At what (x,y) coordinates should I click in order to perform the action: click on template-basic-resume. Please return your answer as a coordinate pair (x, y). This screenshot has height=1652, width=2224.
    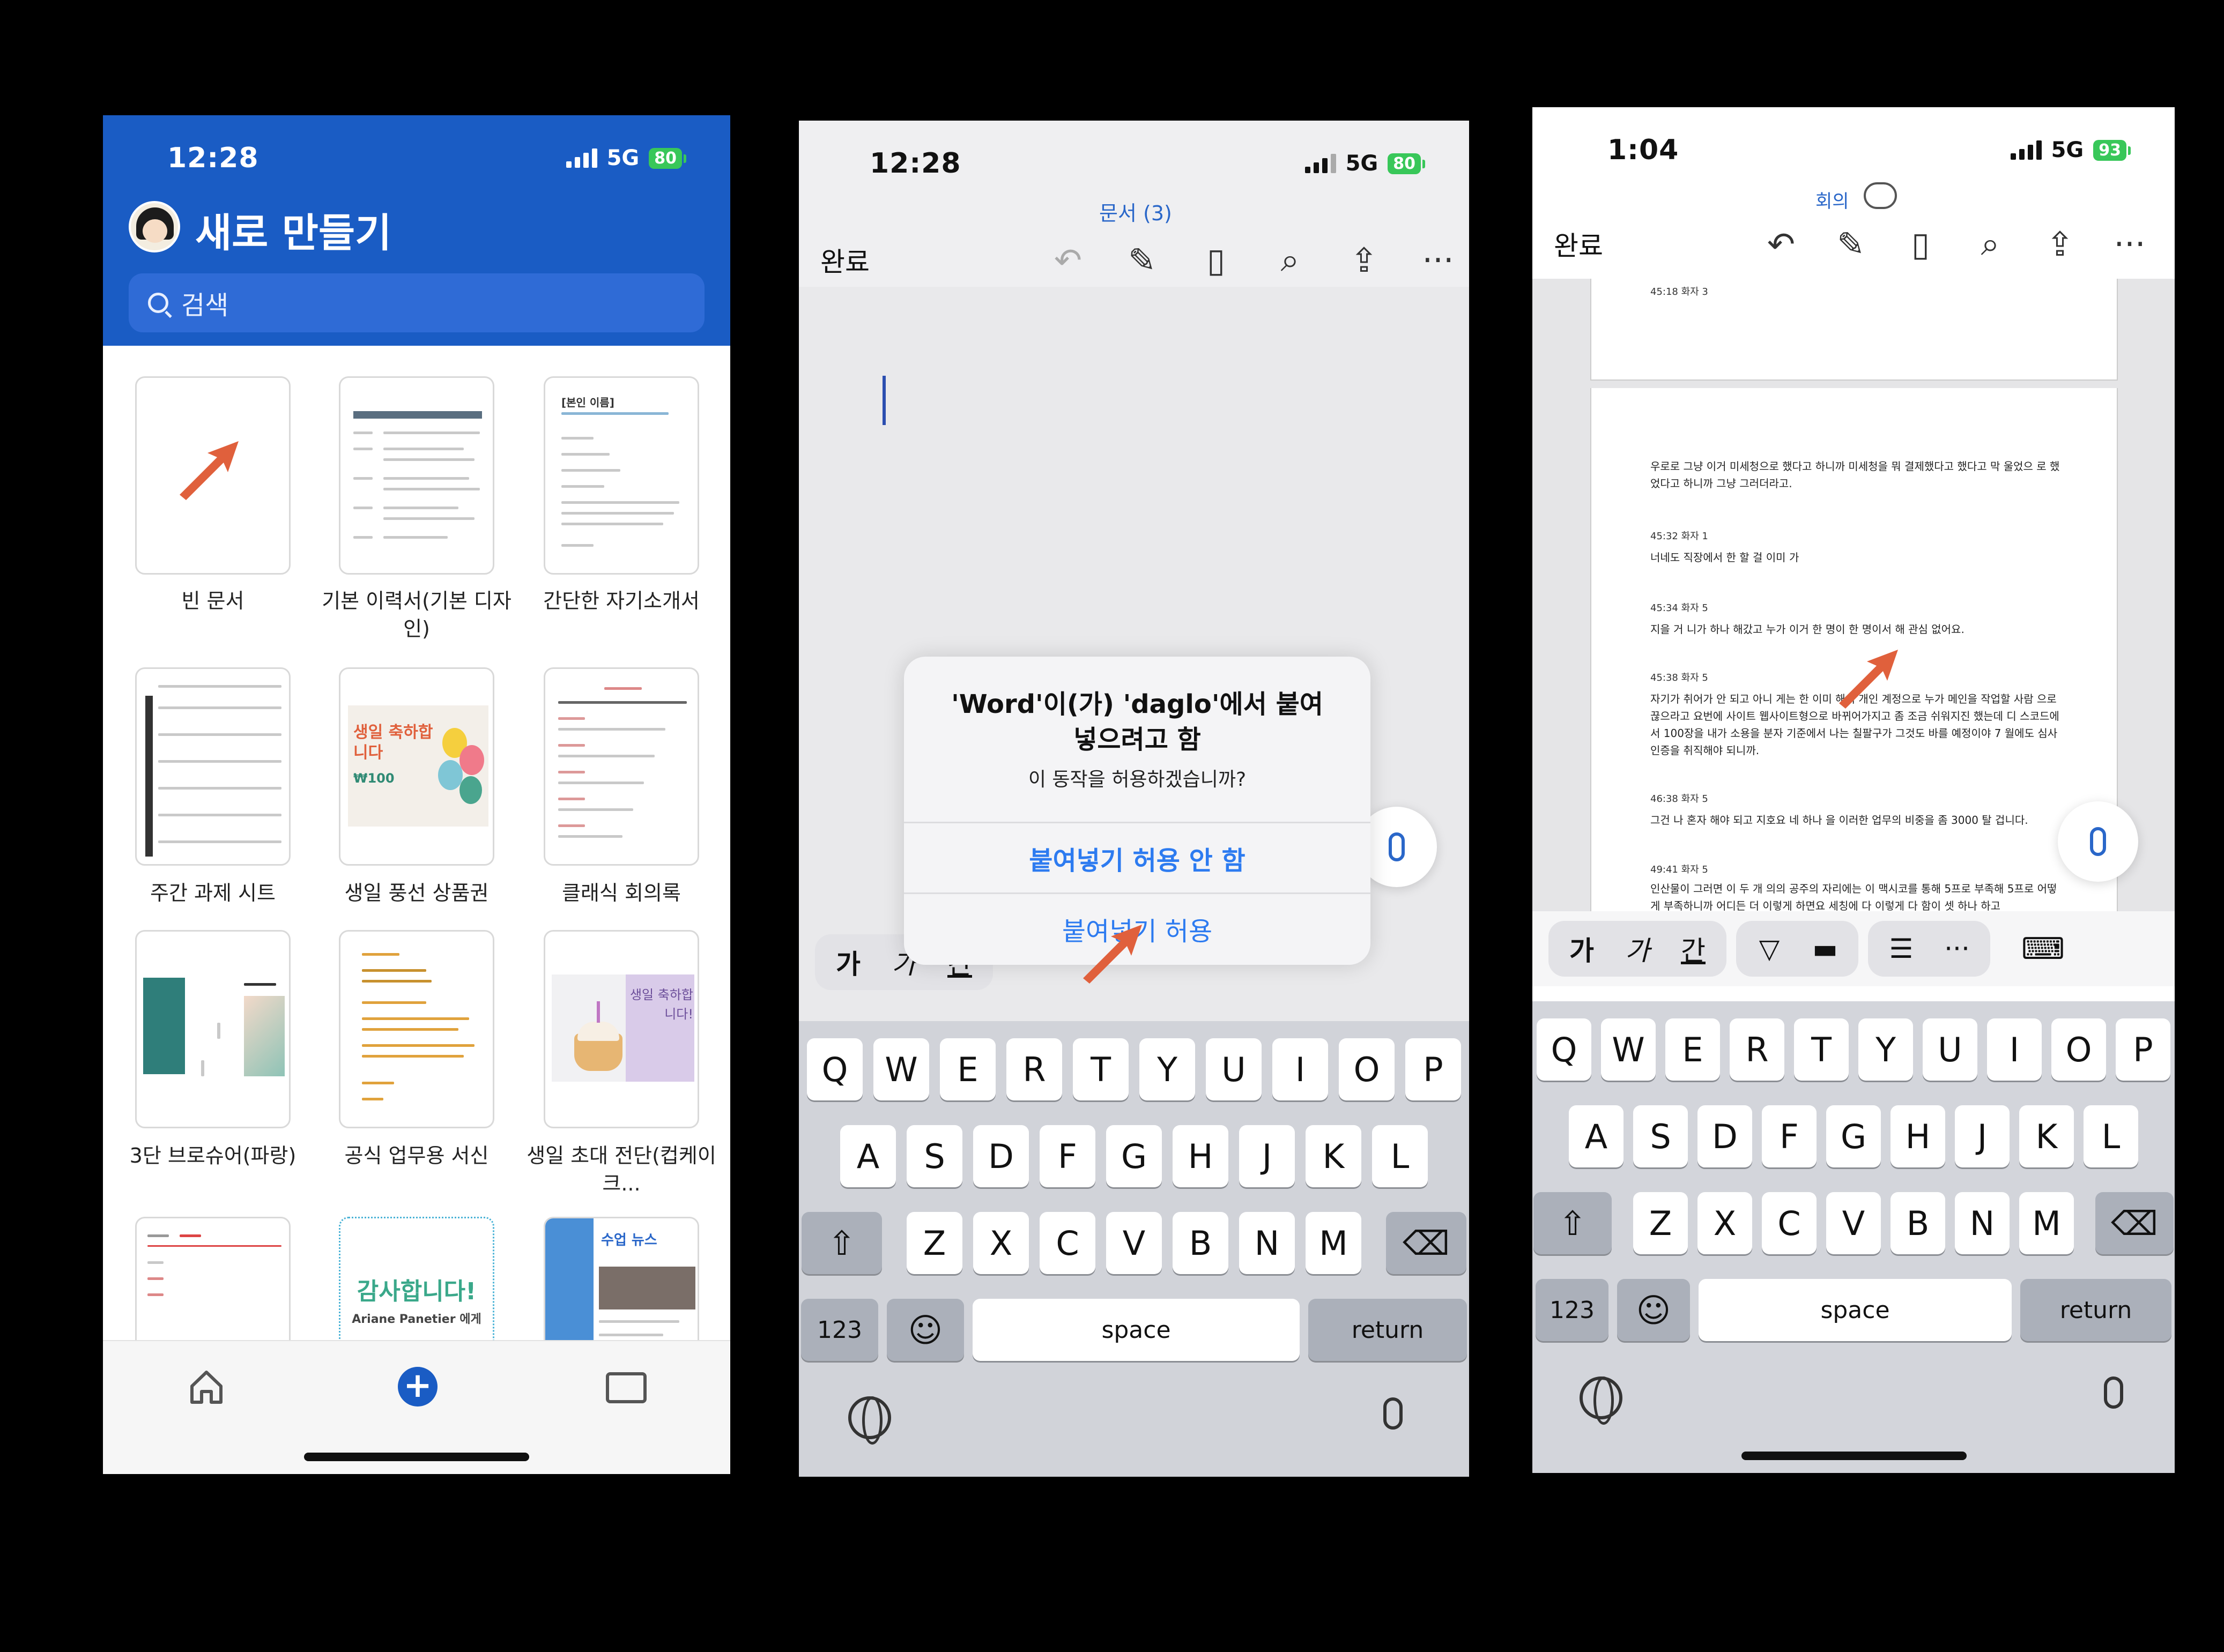
    Looking at the image, I should click on (416, 475).